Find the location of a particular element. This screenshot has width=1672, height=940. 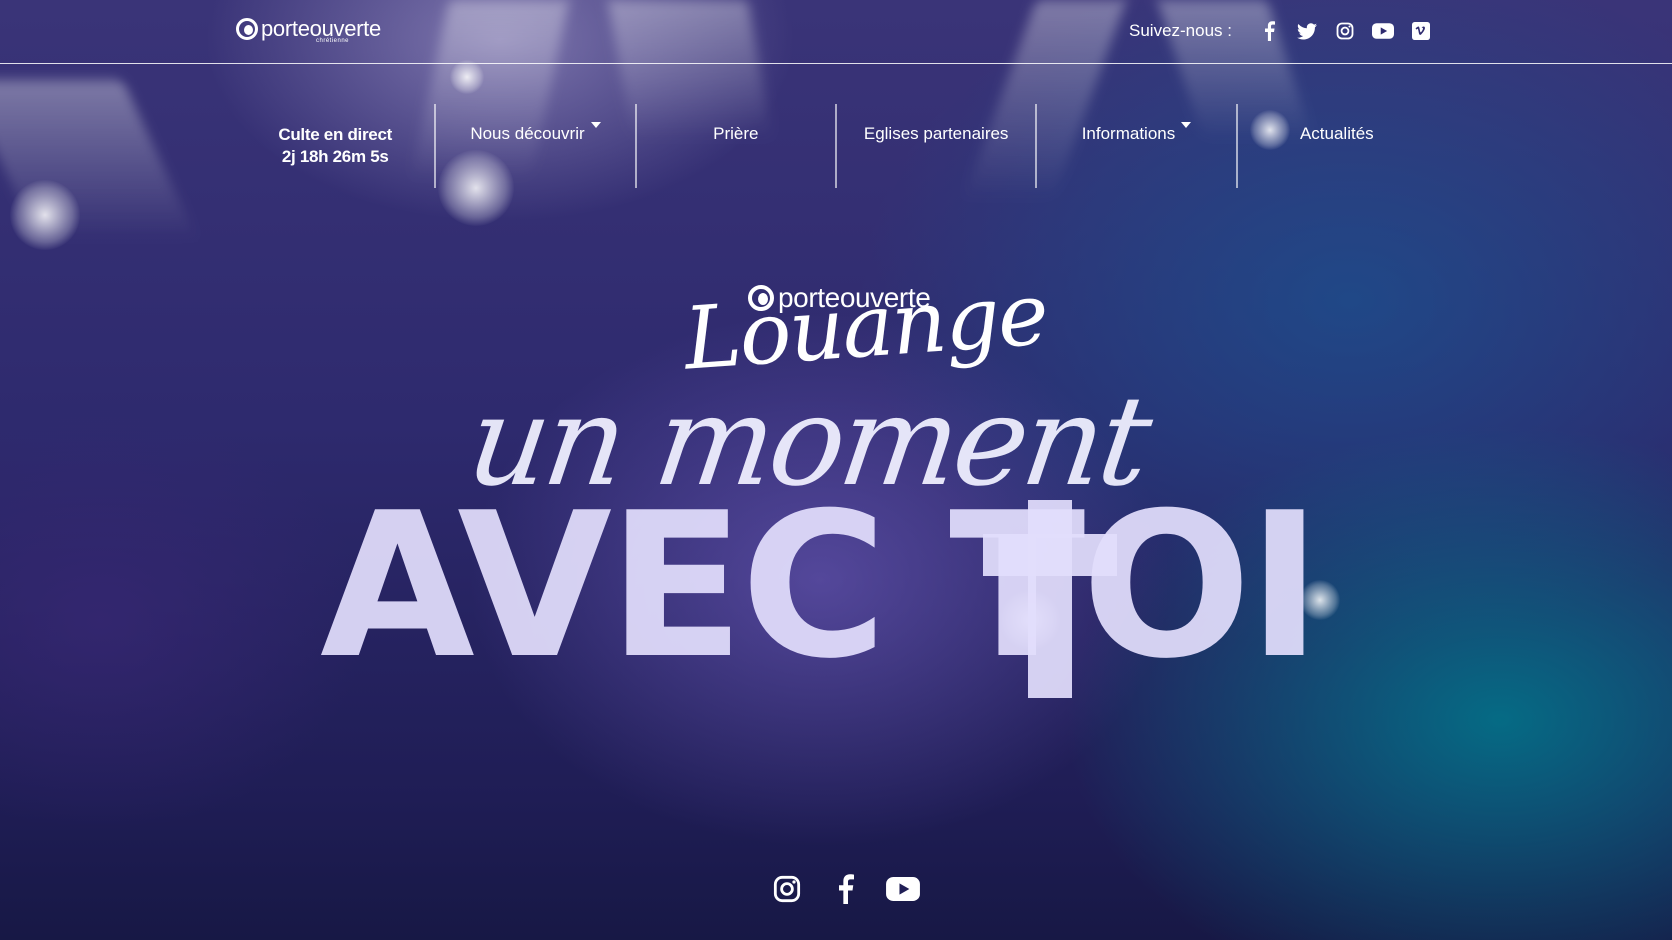

nav-item-nous-decouvrir: Nous découvrir is located at coordinates (535, 146).